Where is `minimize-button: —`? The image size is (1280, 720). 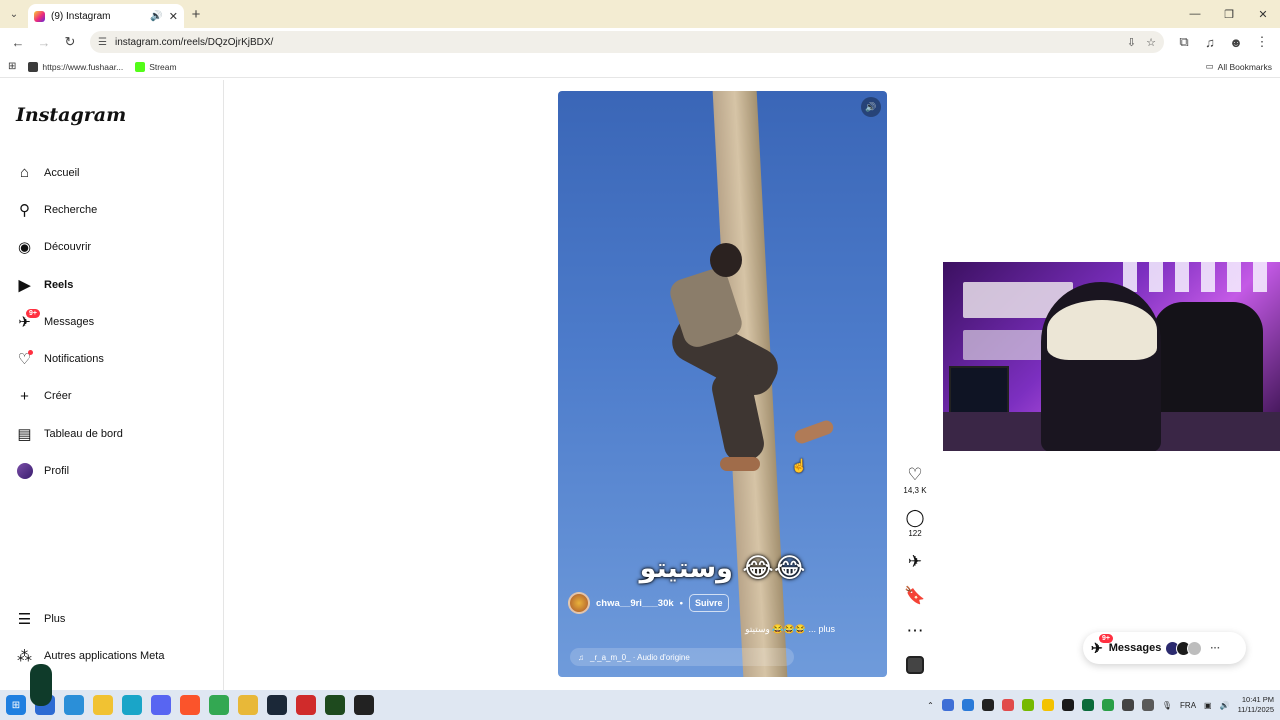 minimize-button: — is located at coordinates (1195, 14).